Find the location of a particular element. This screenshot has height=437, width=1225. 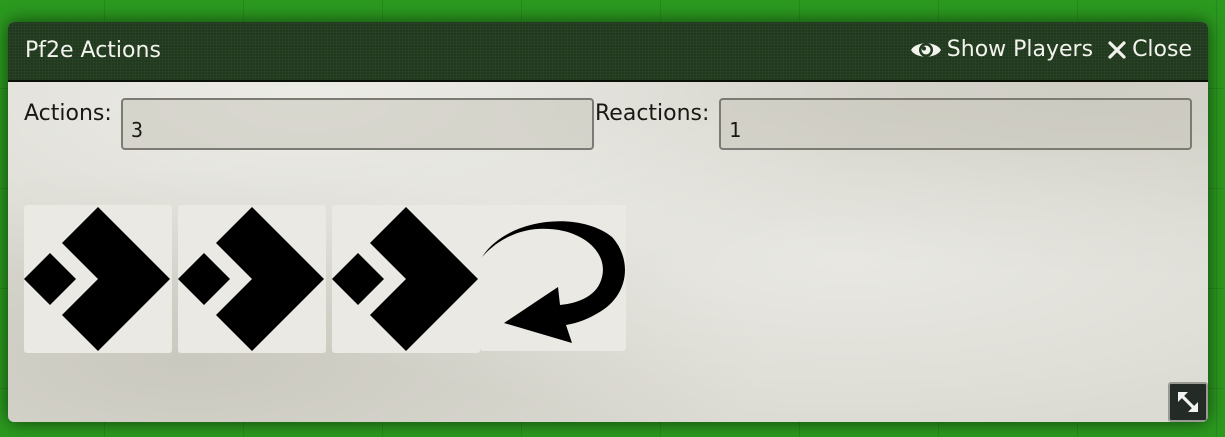

show-players-button: Show Players is located at coordinates (1001, 50).